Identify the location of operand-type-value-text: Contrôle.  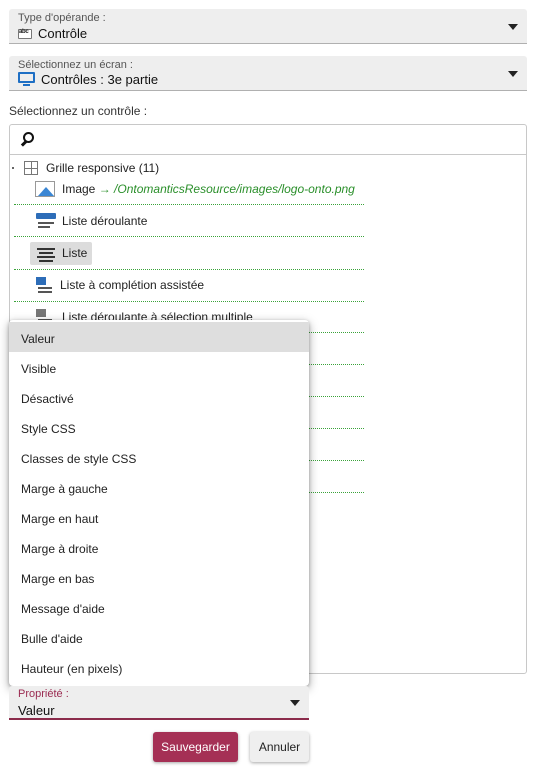
(63, 33).